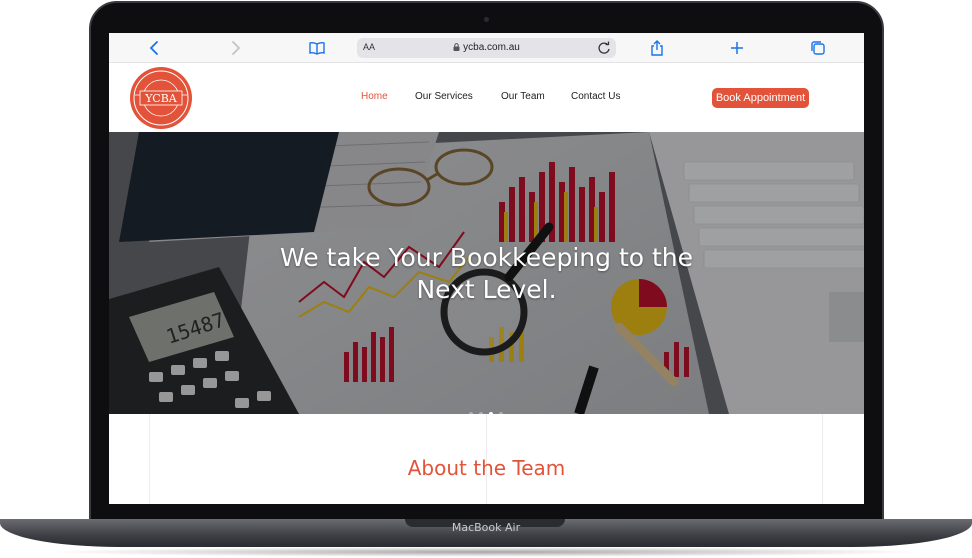 The width and height of the screenshot is (972, 558). What do you see at coordinates (818, 48) in the screenshot?
I see `tabs-overview-icon` at bounding box center [818, 48].